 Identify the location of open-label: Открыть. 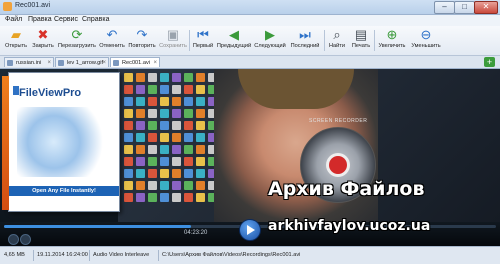
(16, 46).